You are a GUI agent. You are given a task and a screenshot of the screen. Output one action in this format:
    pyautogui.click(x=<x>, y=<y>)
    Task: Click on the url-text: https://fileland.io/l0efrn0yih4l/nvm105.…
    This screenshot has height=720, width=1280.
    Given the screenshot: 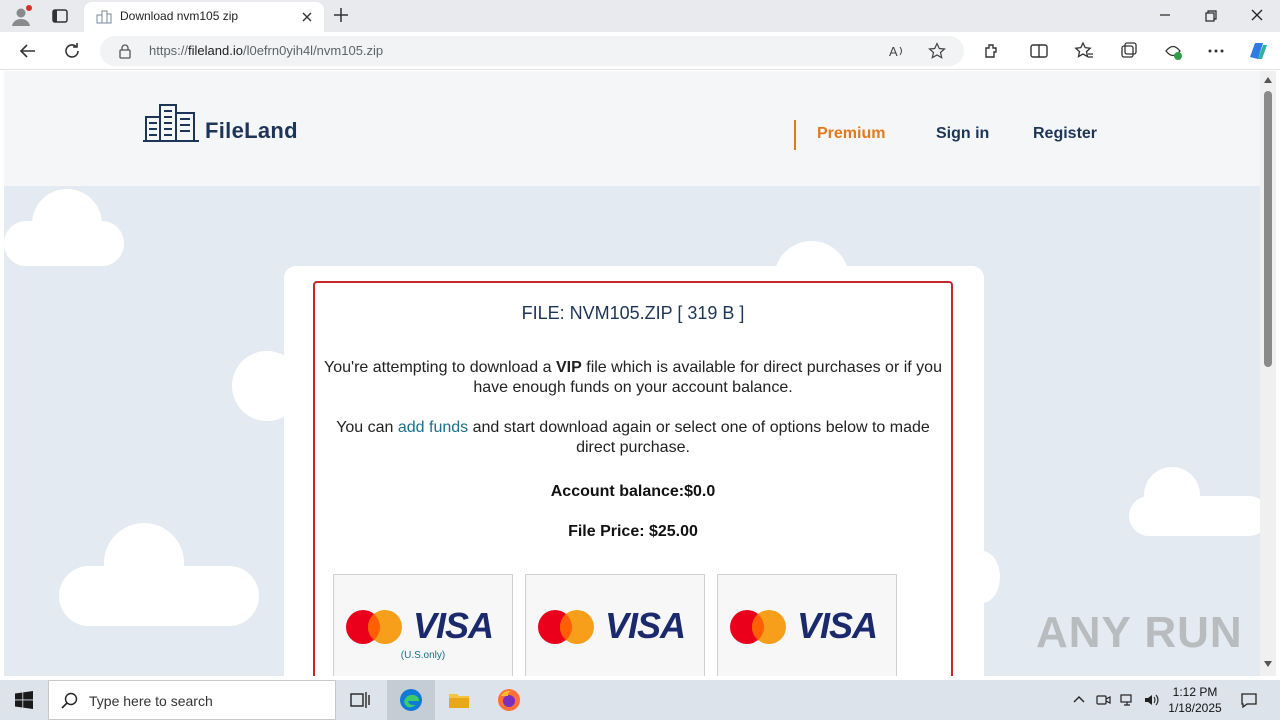 What is the action you would take?
    pyautogui.click(x=266, y=50)
    